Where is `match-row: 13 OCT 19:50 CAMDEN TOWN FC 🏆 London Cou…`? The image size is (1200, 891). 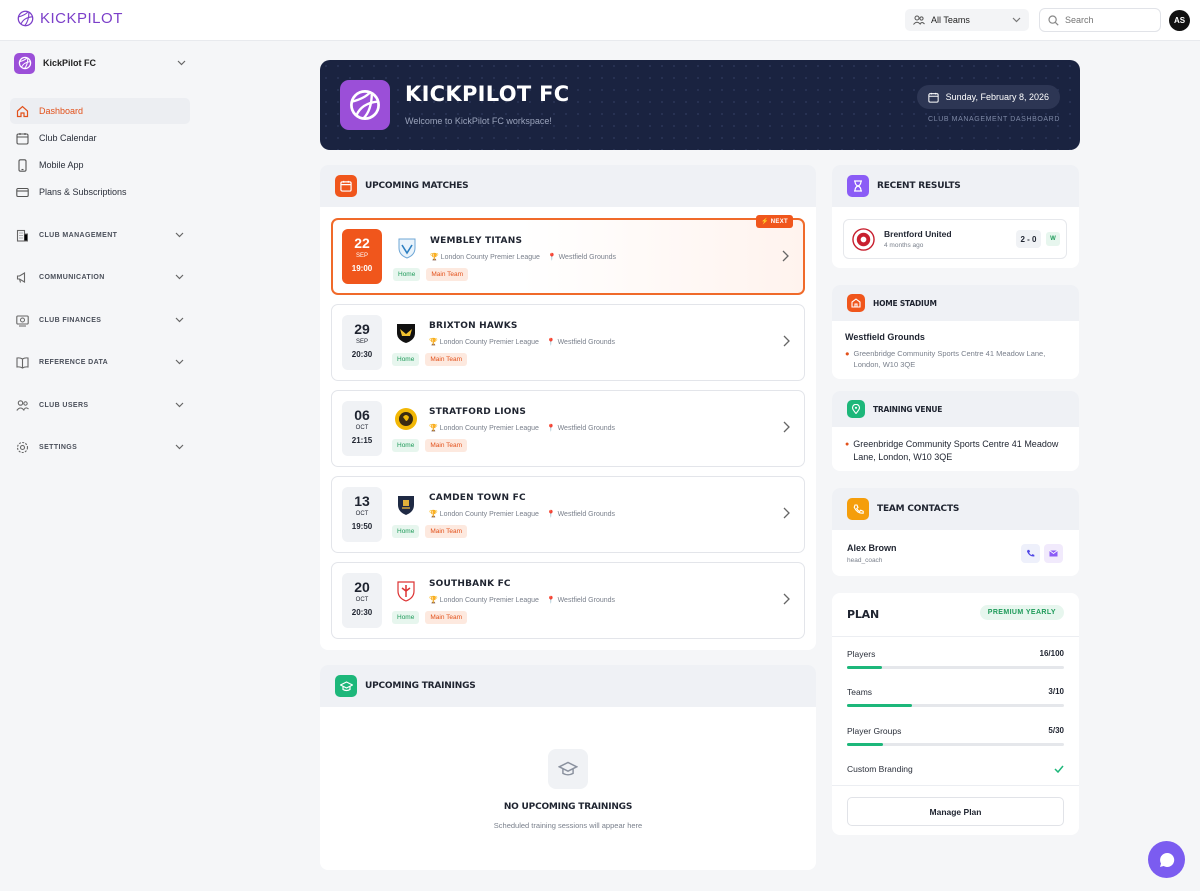 match-row: 13 OCT 19:50 CAMDEN TOWN FC 🏆 London Cou… is located at coordinates (568, 514).